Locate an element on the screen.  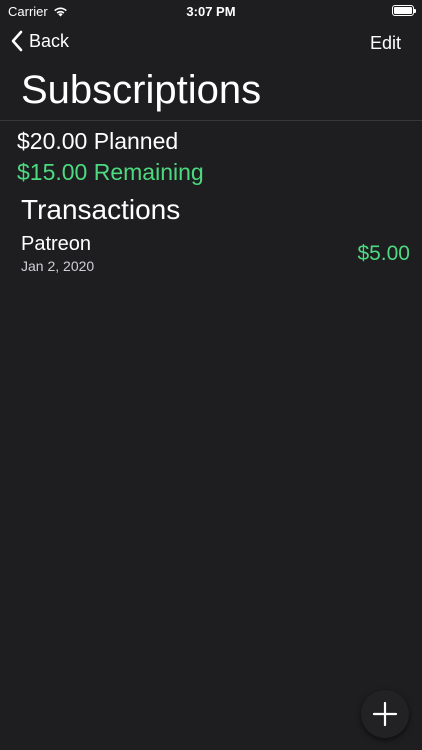
divider is located at coordinates (211, 120).